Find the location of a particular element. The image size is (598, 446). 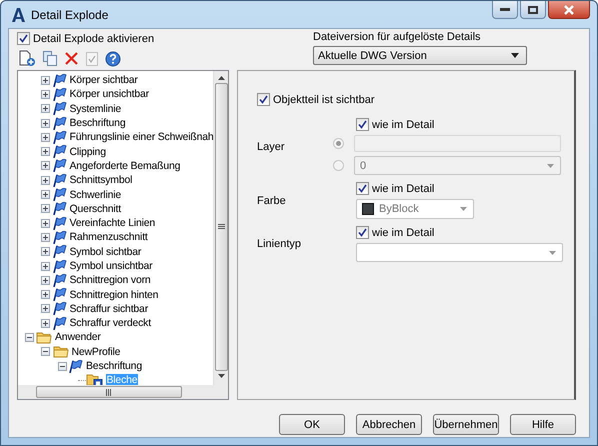

tree-item: Symbol sichtbar is located at coordinates (105, 252).